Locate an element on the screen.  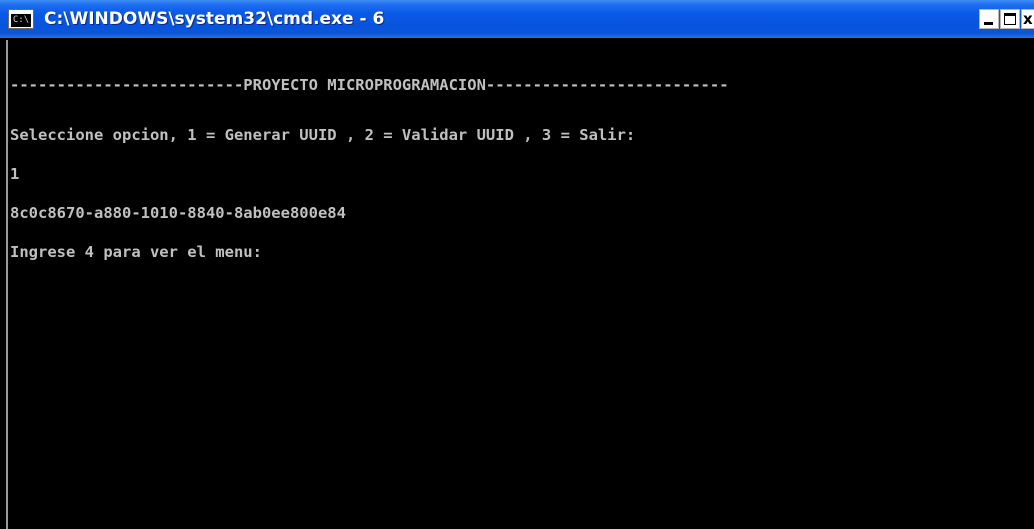
maximize-icon is located at coordinates (1010, 19).